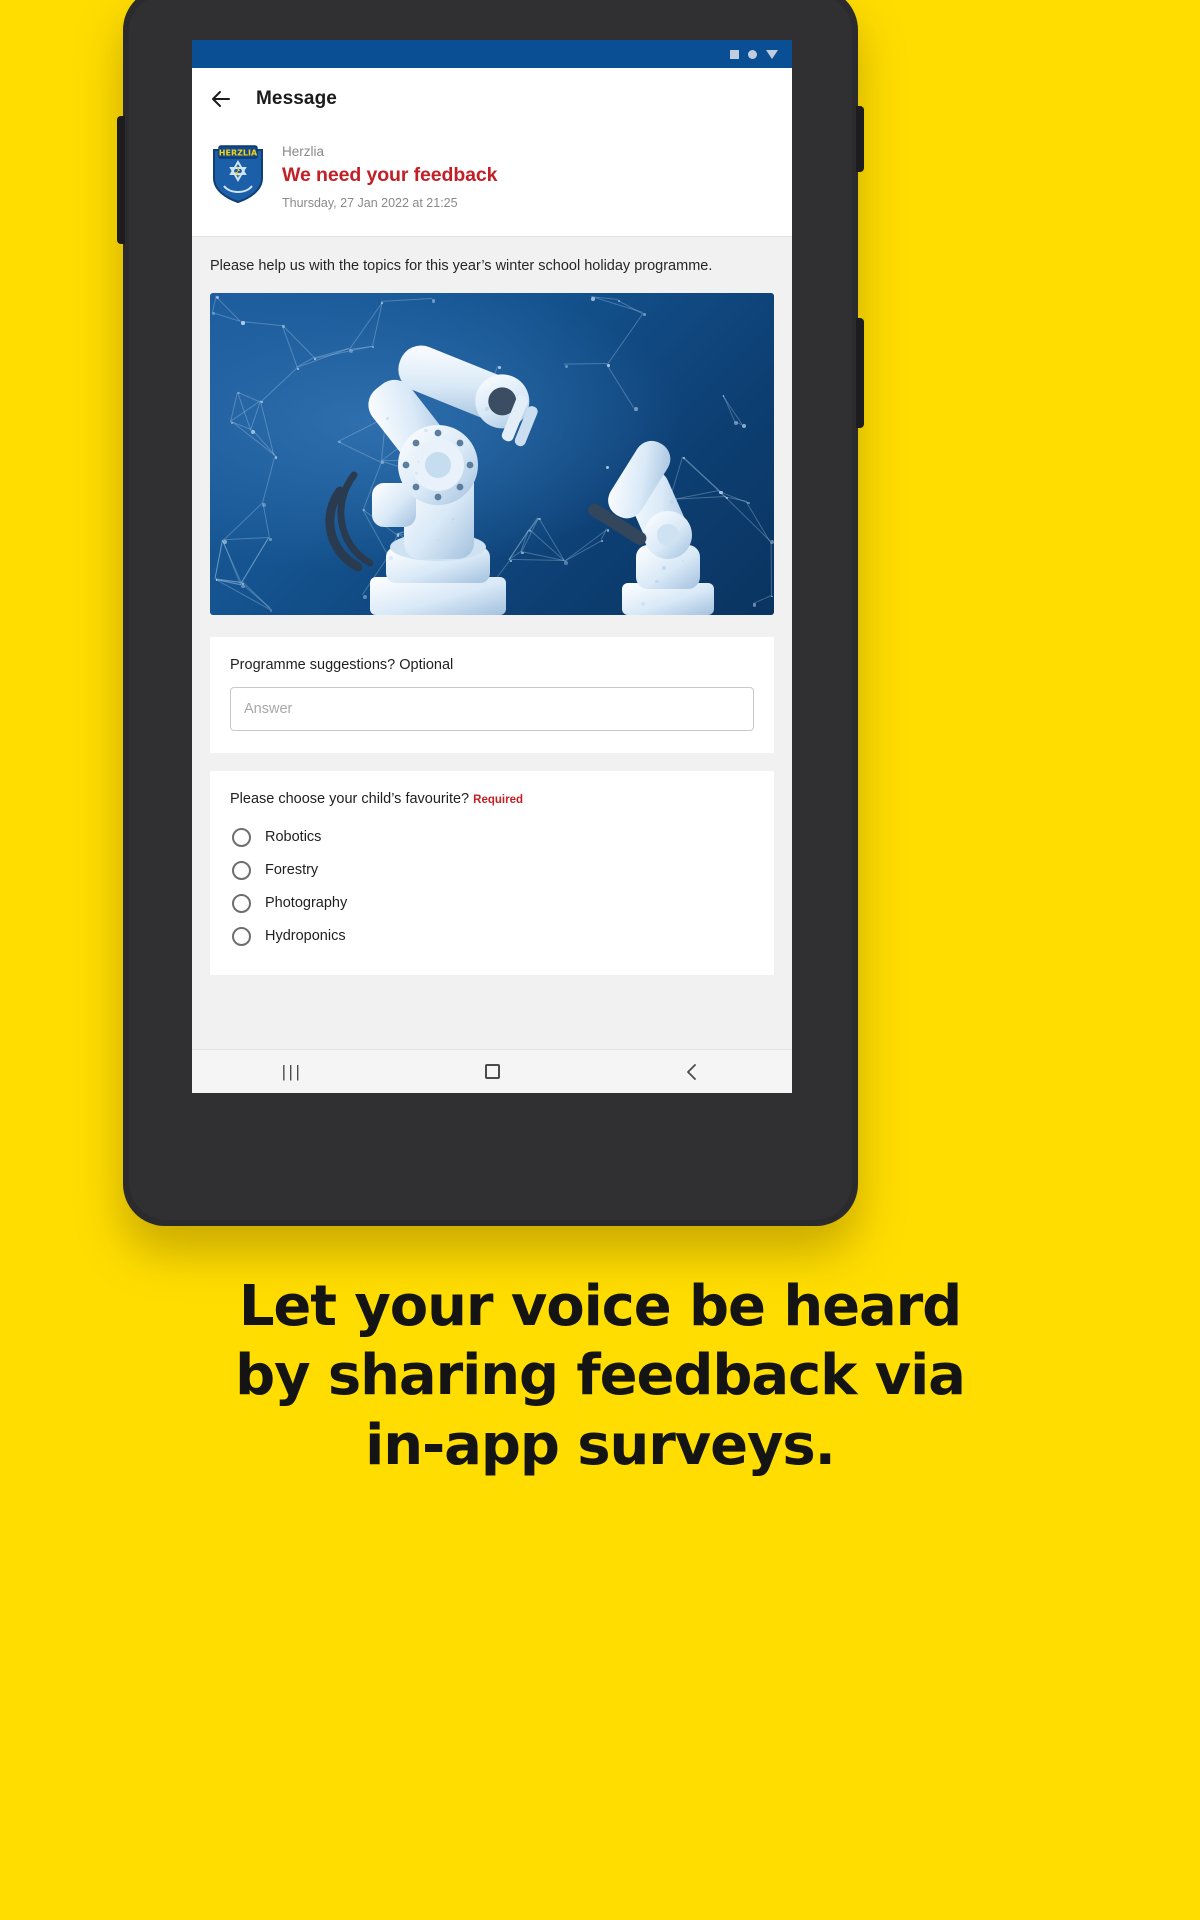 The image size is (1200, 1920). I want to click on radio-label: Forestry, so click(292, 870).